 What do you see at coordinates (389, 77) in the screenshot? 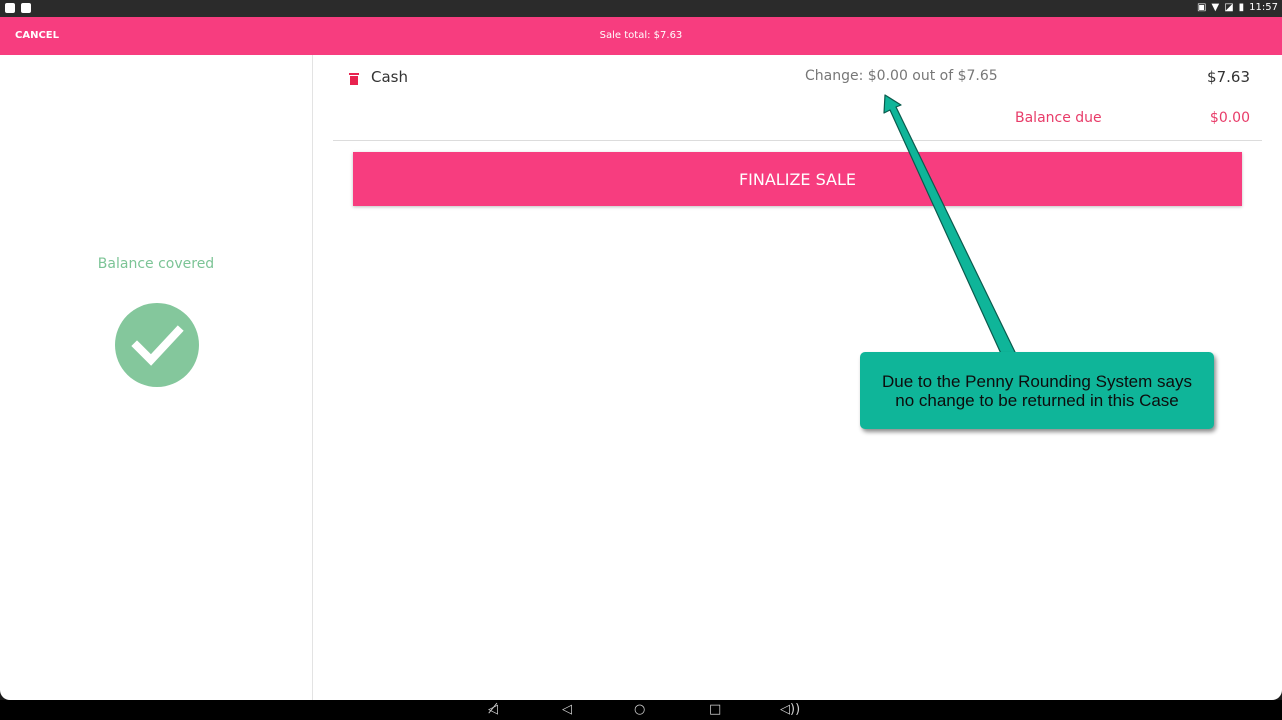
I see `payment-method-label: Cash` at bounding box center [389, 77].